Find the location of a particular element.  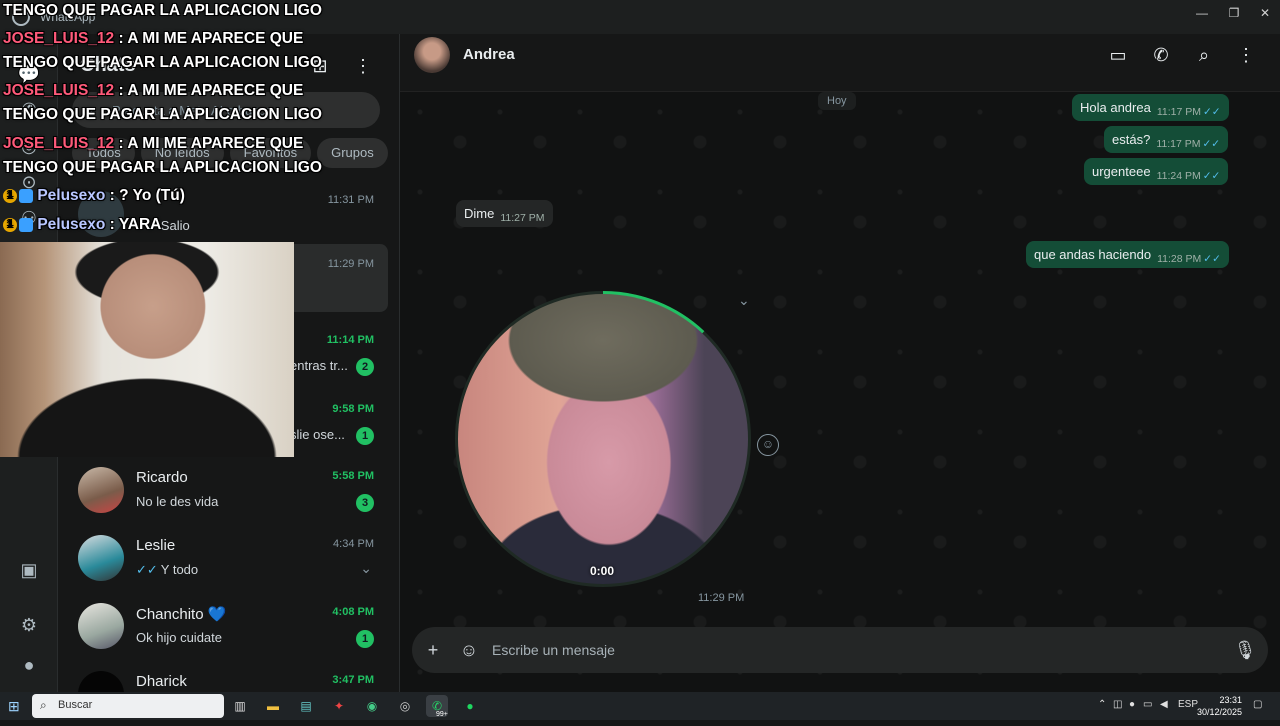

chat-name: Ricardo is located at coordinates (162, 477).